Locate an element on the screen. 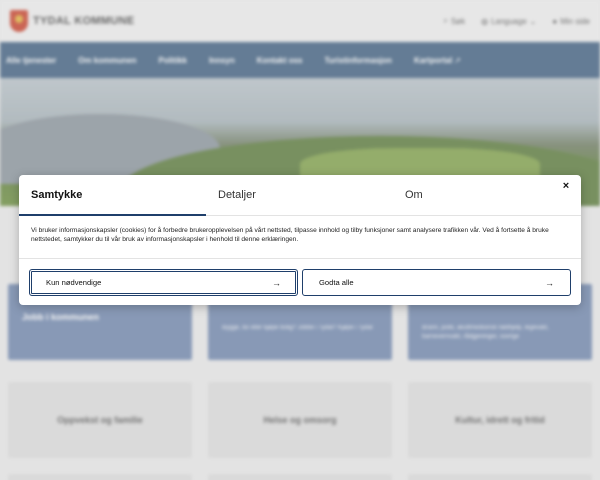 Image resolution: width=600 pixels, height=480 pixels. tab-about: Om is located at coordinates (486, 195).